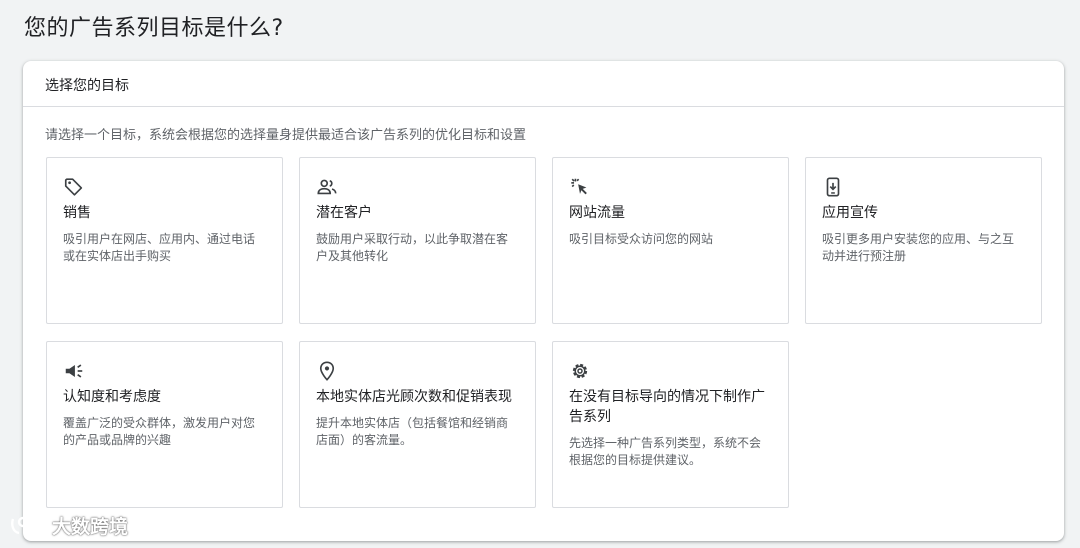 The image size is (1080, 548). What do you see at coordinates (412, 247) in the screenshot?
I see `goal-description: 鼓励用户采取行动，以此争取潜在客户及其他转化` at bounding box center [412, 247].